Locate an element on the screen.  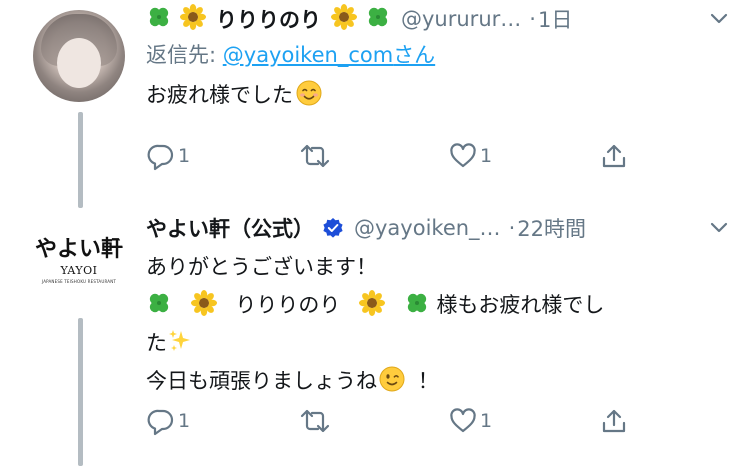
tweet-text-line-2: りりりのり 様もお疲れ様でし is located at coordinates (438, 307).